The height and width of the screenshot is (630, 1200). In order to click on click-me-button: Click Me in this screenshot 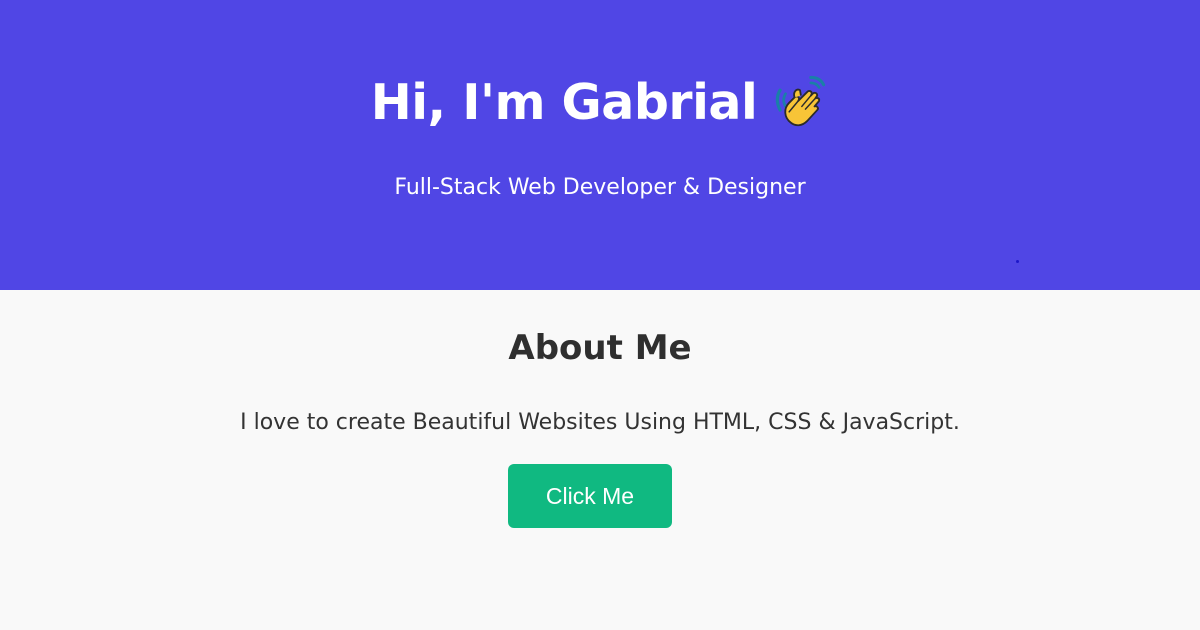, I will do `click(590, 496)`.